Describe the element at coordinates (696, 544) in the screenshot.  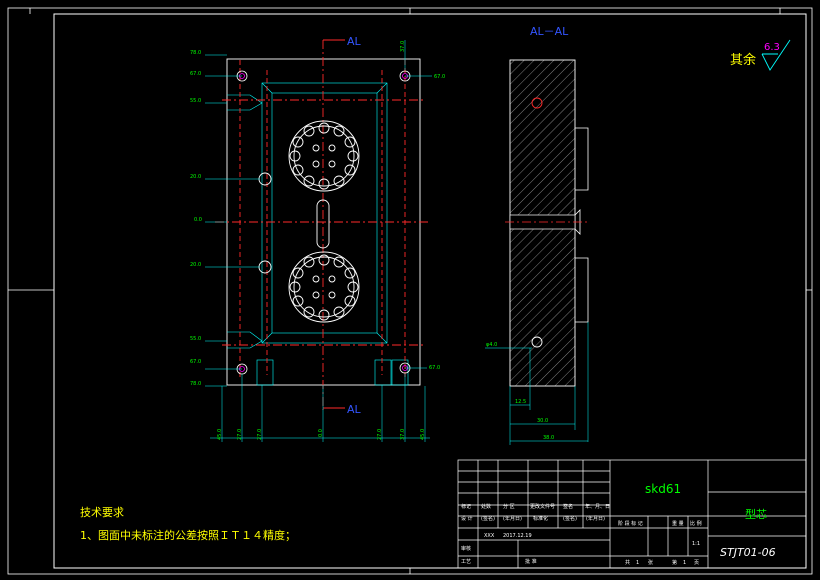
I see `tb-scale: 1:1` at that location.